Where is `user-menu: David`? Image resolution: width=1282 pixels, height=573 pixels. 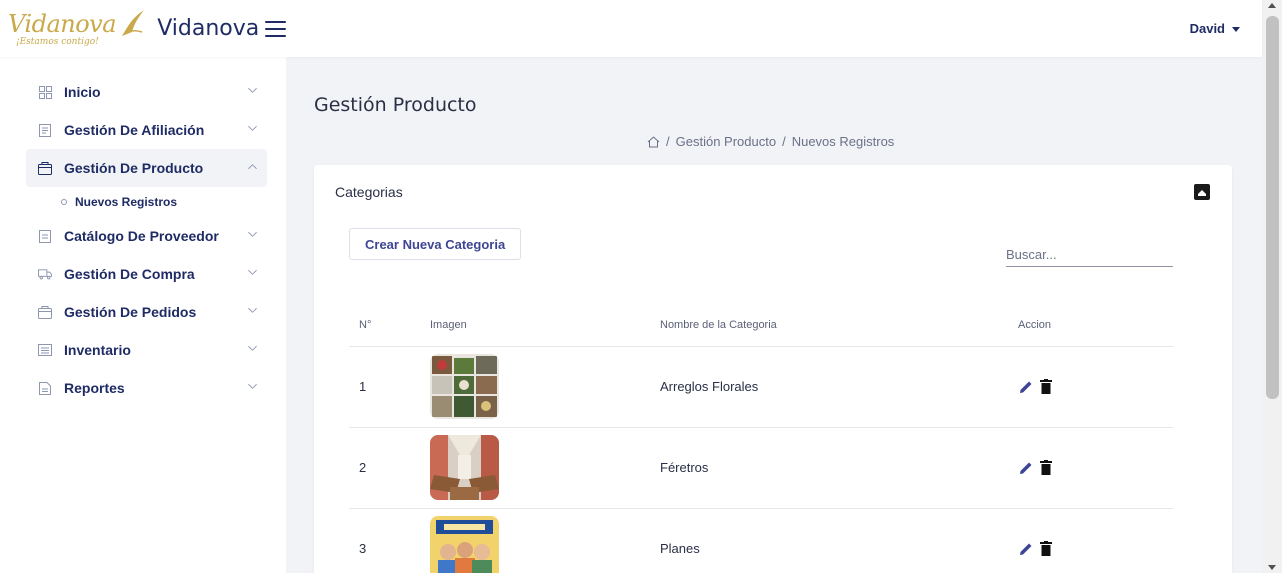
user-menu: David is located at coordinates (1215, 28).